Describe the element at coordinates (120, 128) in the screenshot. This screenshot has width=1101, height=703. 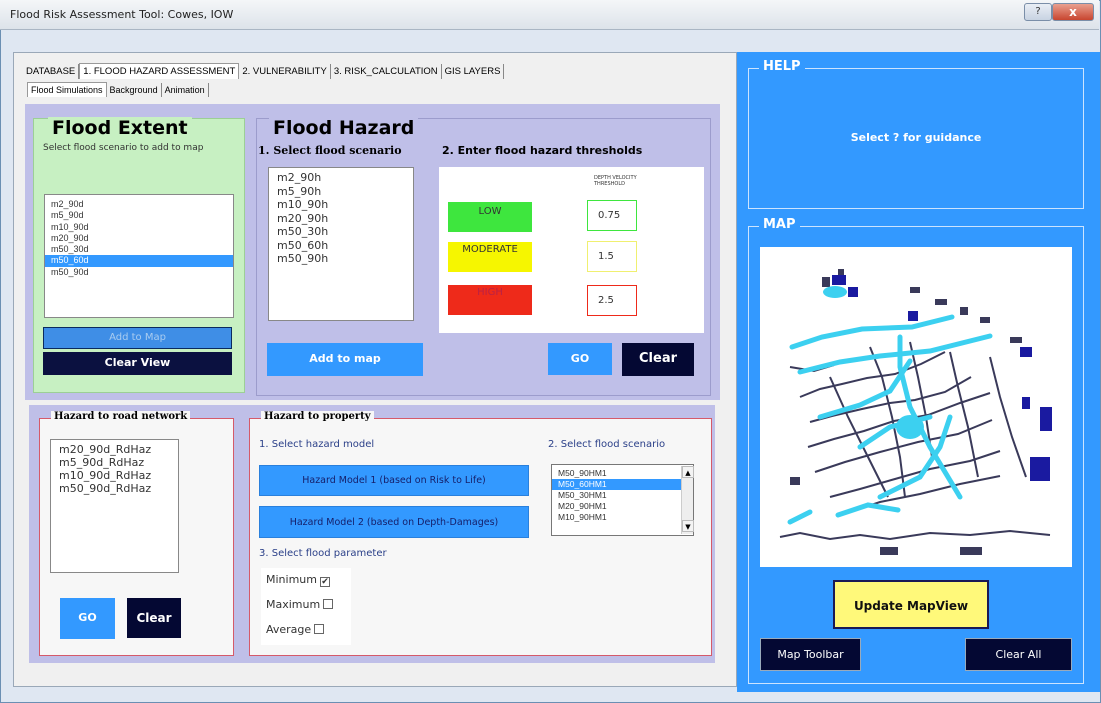
I see `flood-extent-title: Flood Extent` at that location.